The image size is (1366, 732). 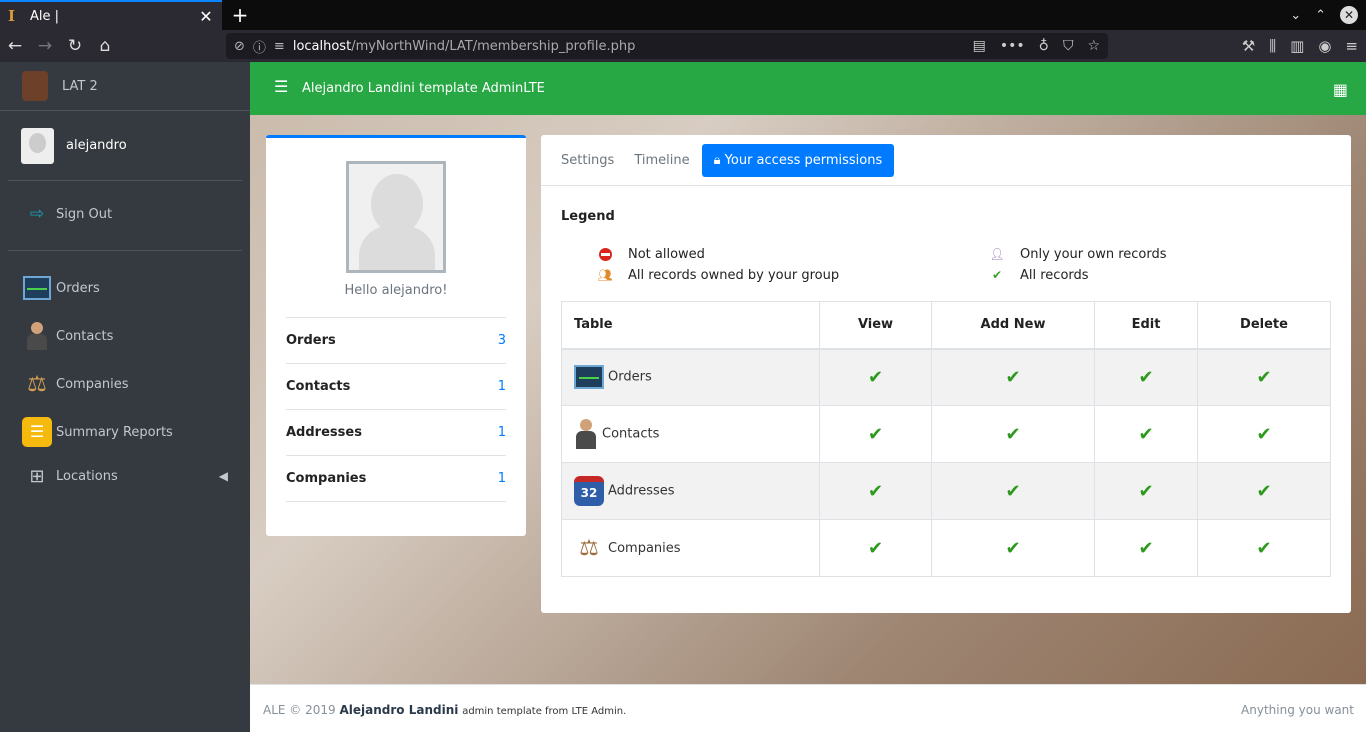 What do you see at coordinates (240, 15) in the screenshot?
I see `new-tab-button: +` at bounding box center [240, 15].